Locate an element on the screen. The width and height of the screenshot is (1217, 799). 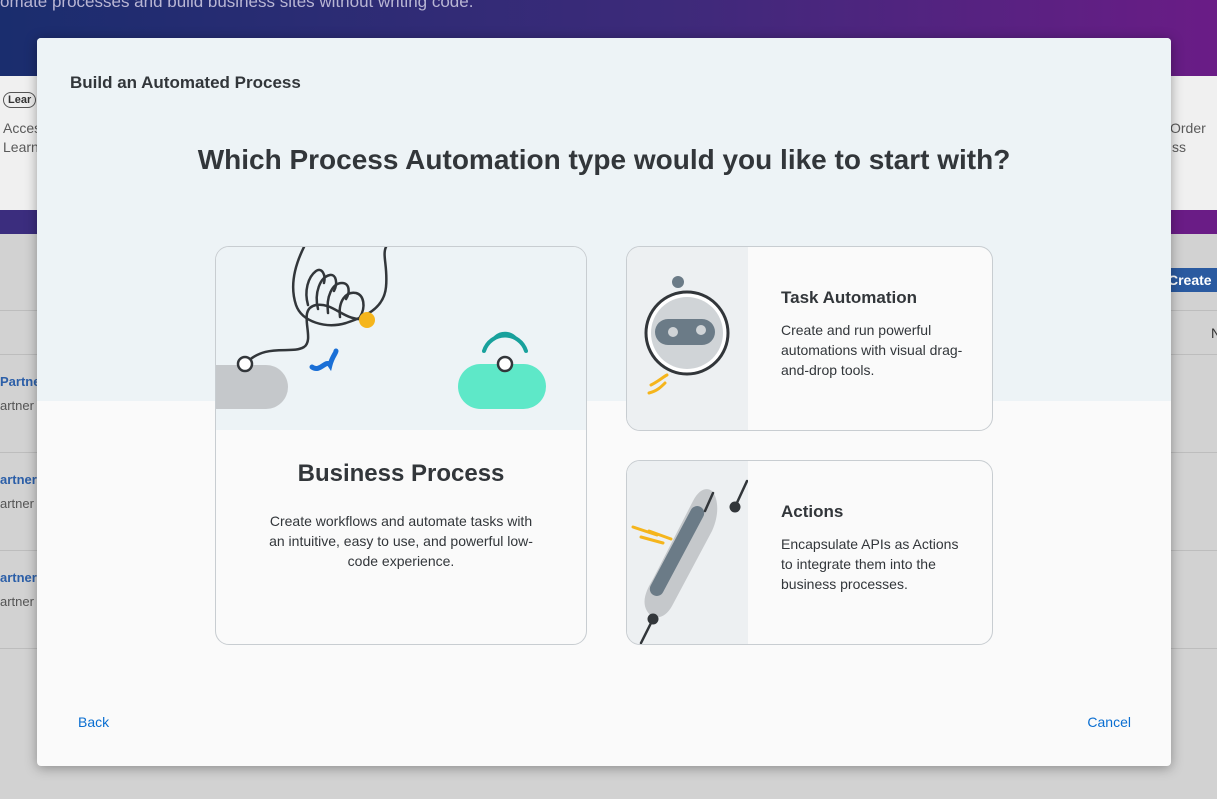
background-text: Learn is located at coordinates (21, 147).